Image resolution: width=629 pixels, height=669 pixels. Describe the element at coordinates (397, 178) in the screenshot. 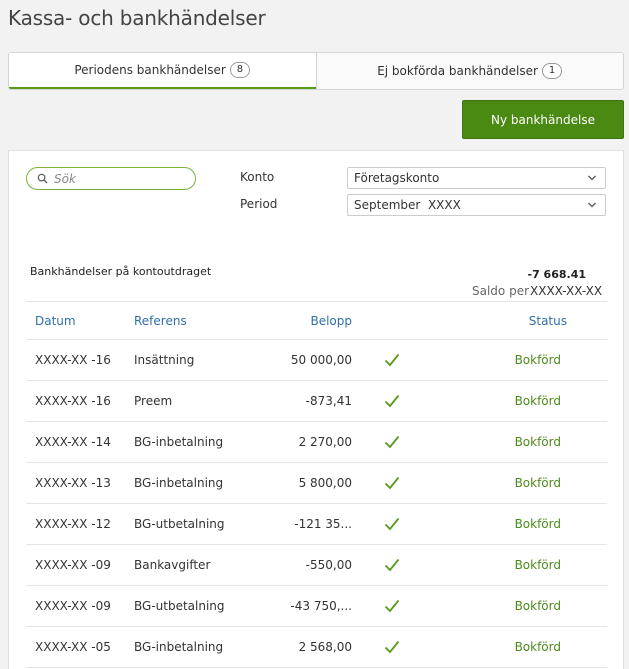

I see `konto-value: Företagskonto` at that location.